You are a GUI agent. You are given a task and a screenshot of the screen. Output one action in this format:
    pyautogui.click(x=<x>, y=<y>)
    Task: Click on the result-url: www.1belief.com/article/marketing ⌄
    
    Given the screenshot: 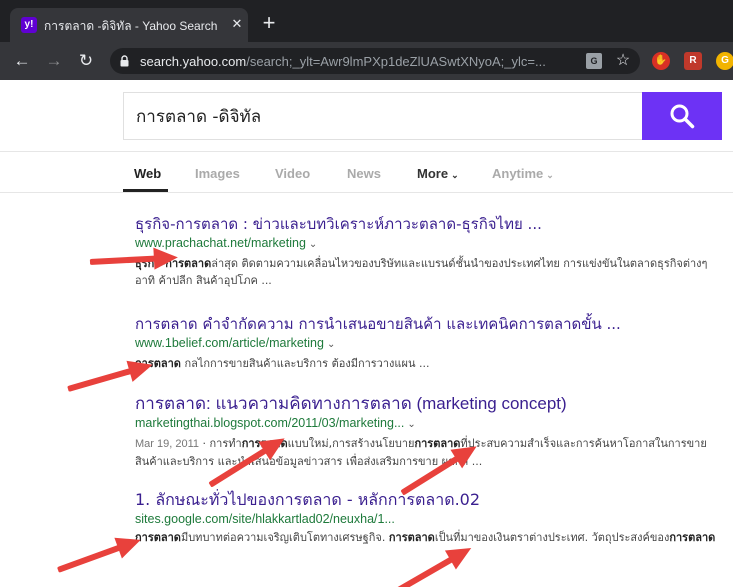 What is the action you would take?
    pyautogui.click(x=434, y=344)
    